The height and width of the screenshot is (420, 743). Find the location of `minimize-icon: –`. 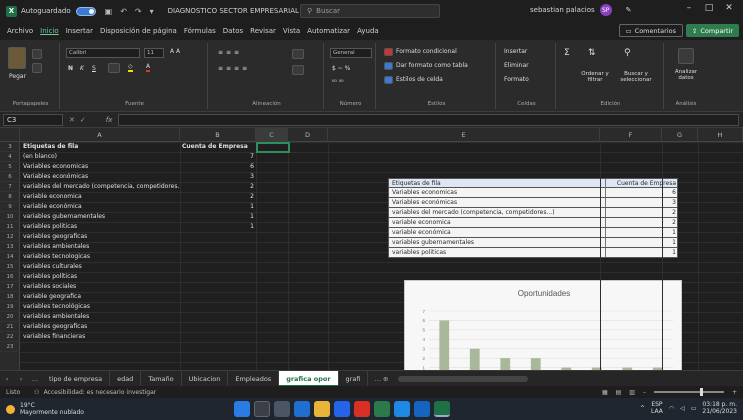

minimize-icon: – is located at coordinates (689, 8).